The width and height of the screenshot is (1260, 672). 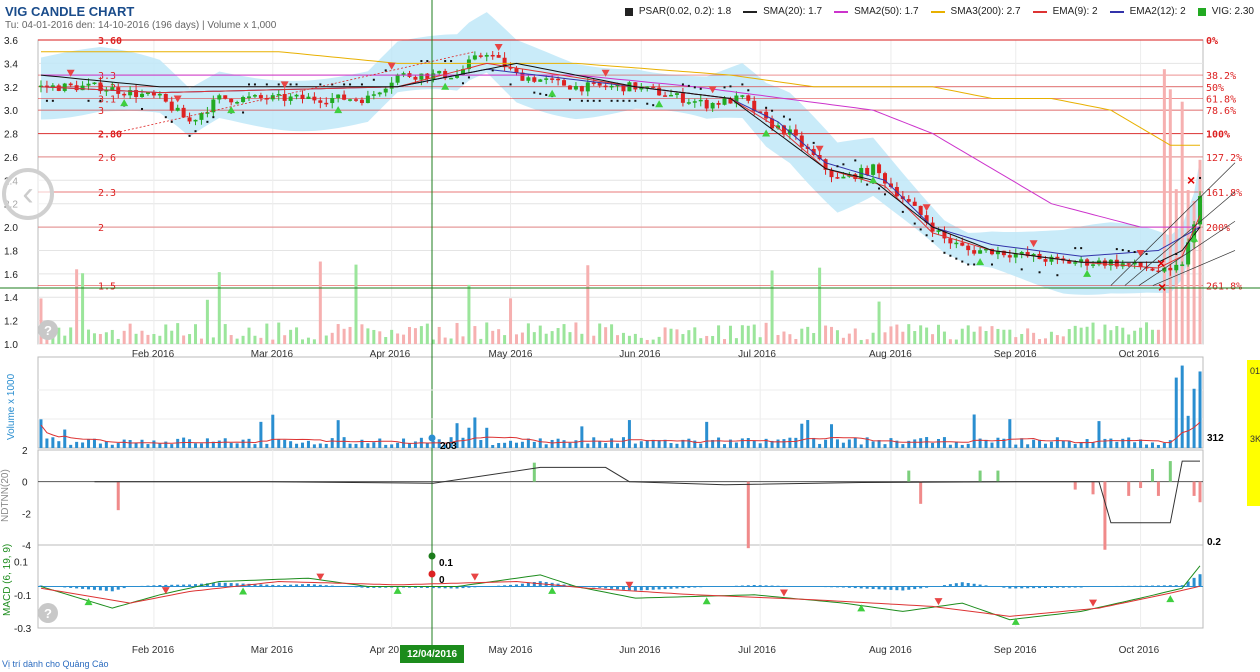 I want to click on right-panel-mid-text: 3K, so click(x=1255, y=439).